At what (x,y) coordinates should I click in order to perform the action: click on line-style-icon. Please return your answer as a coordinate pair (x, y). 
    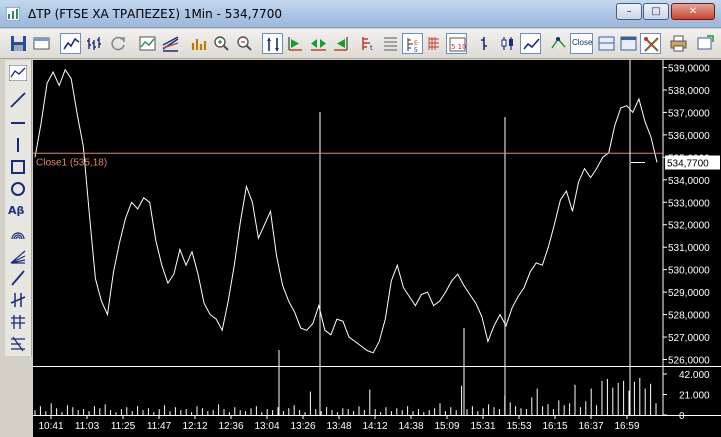
    Looking at the image, I should click on (531, 44).